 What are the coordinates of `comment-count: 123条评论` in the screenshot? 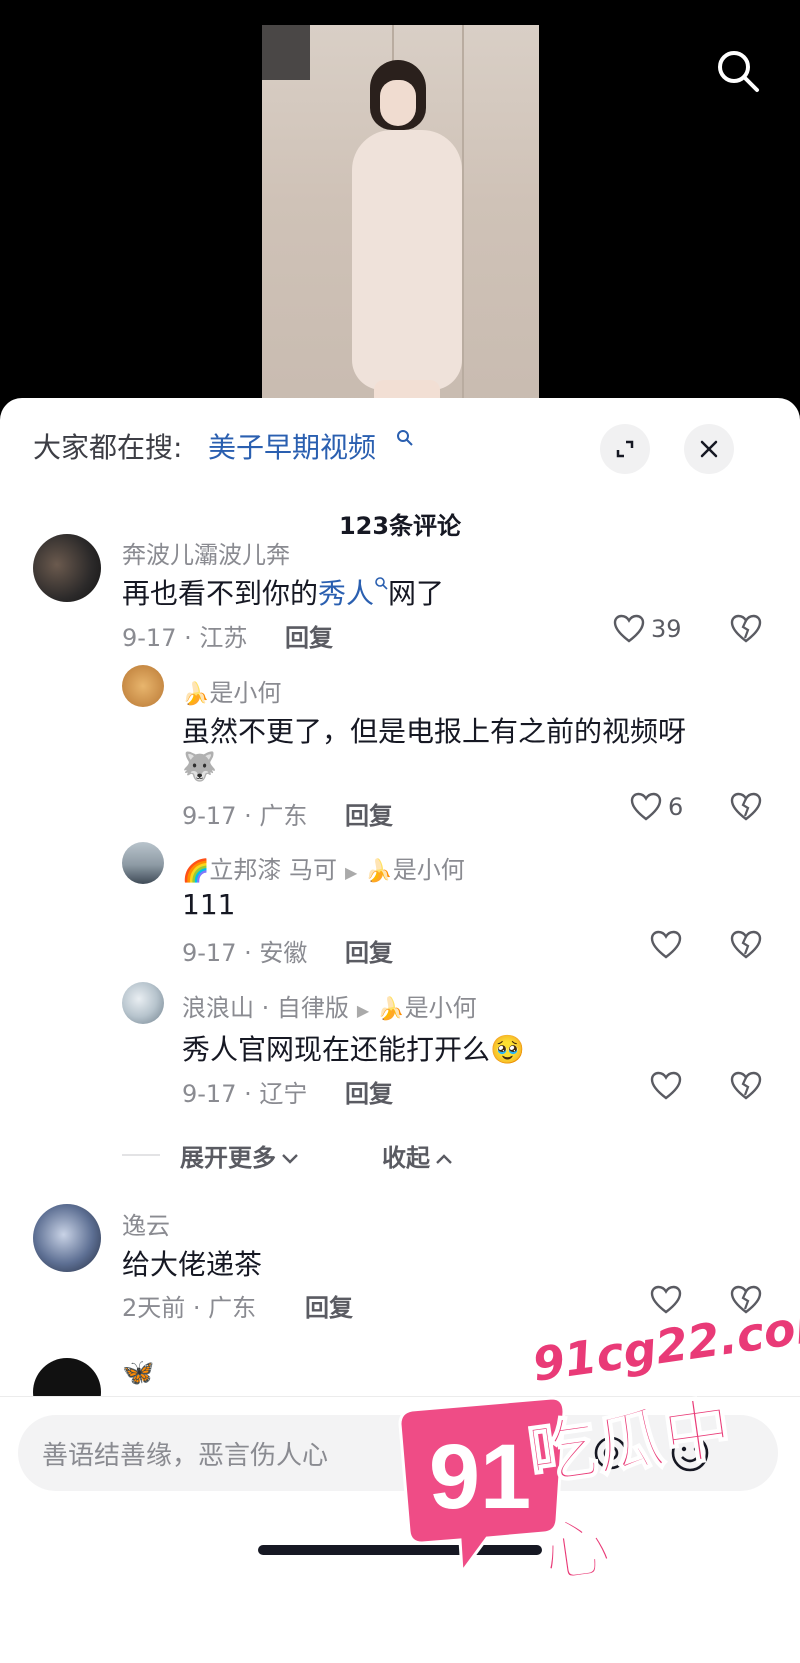 It's located at (400, 526).